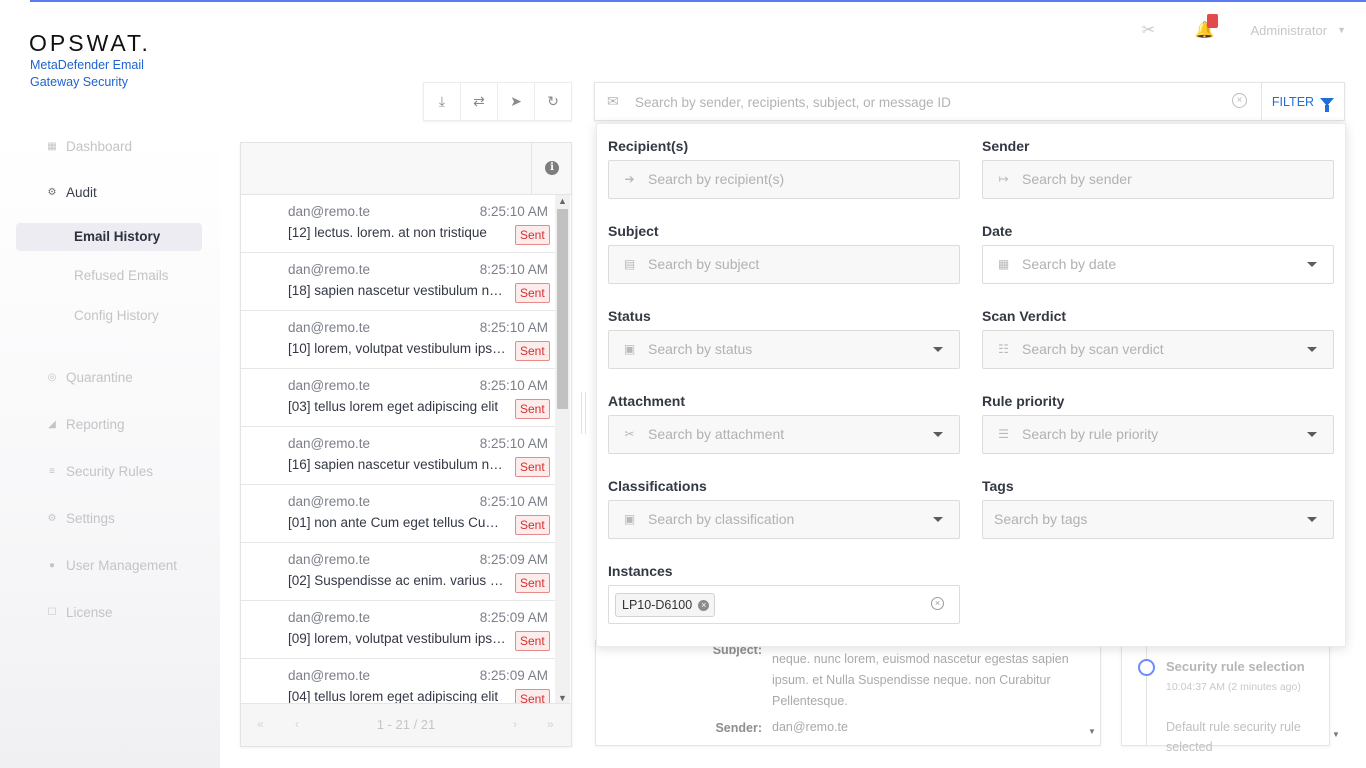 This screenshot has height=768, width=1366. I want to click on integration-icon: ✂, so click(1149, 30).